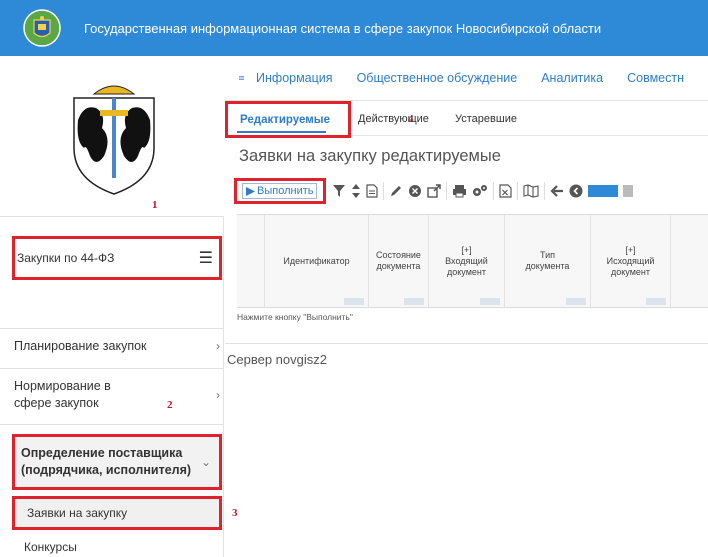  What do you see at coordinates (77, 513) in the screenshot?
I see `sidebar-subitem-label: Заявки на закупку` at bounding box center [77, 513].